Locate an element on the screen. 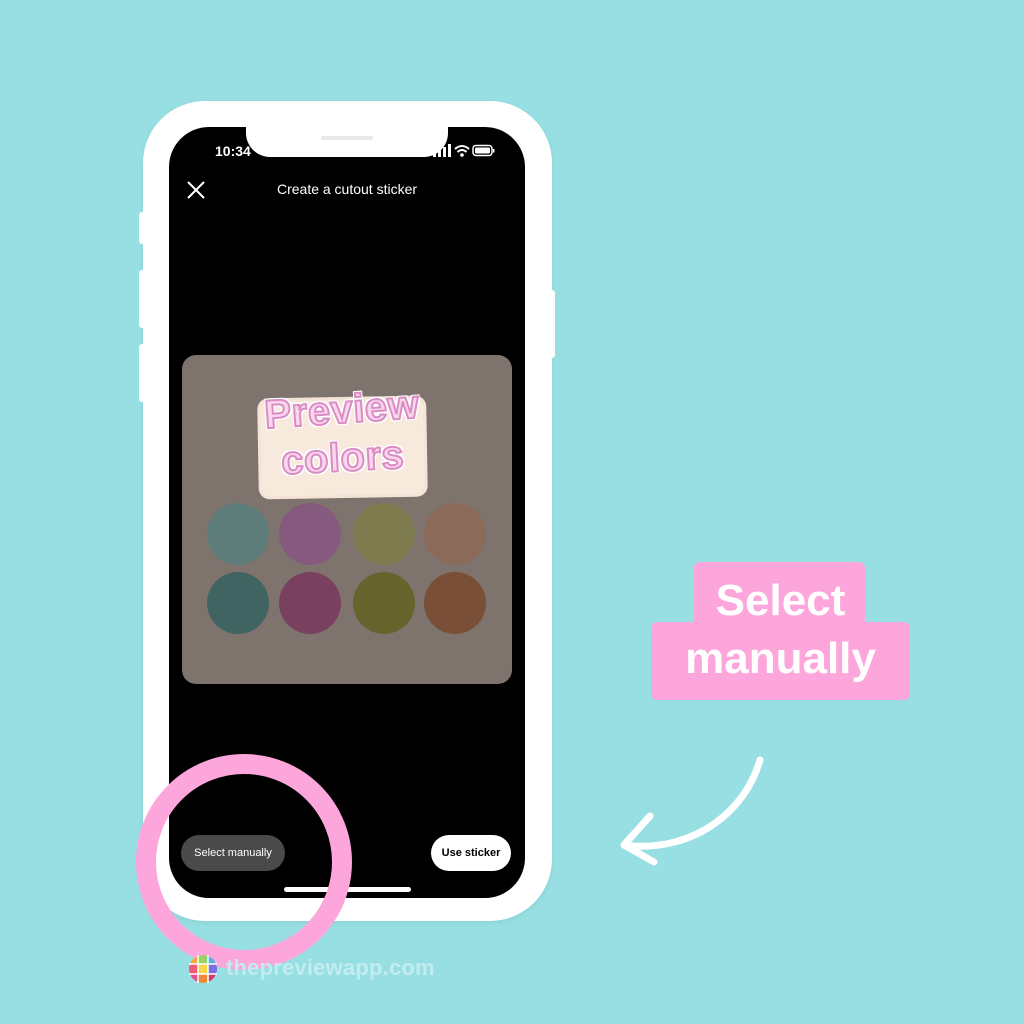  phone-volume-down is located at coordinates (142, 373).